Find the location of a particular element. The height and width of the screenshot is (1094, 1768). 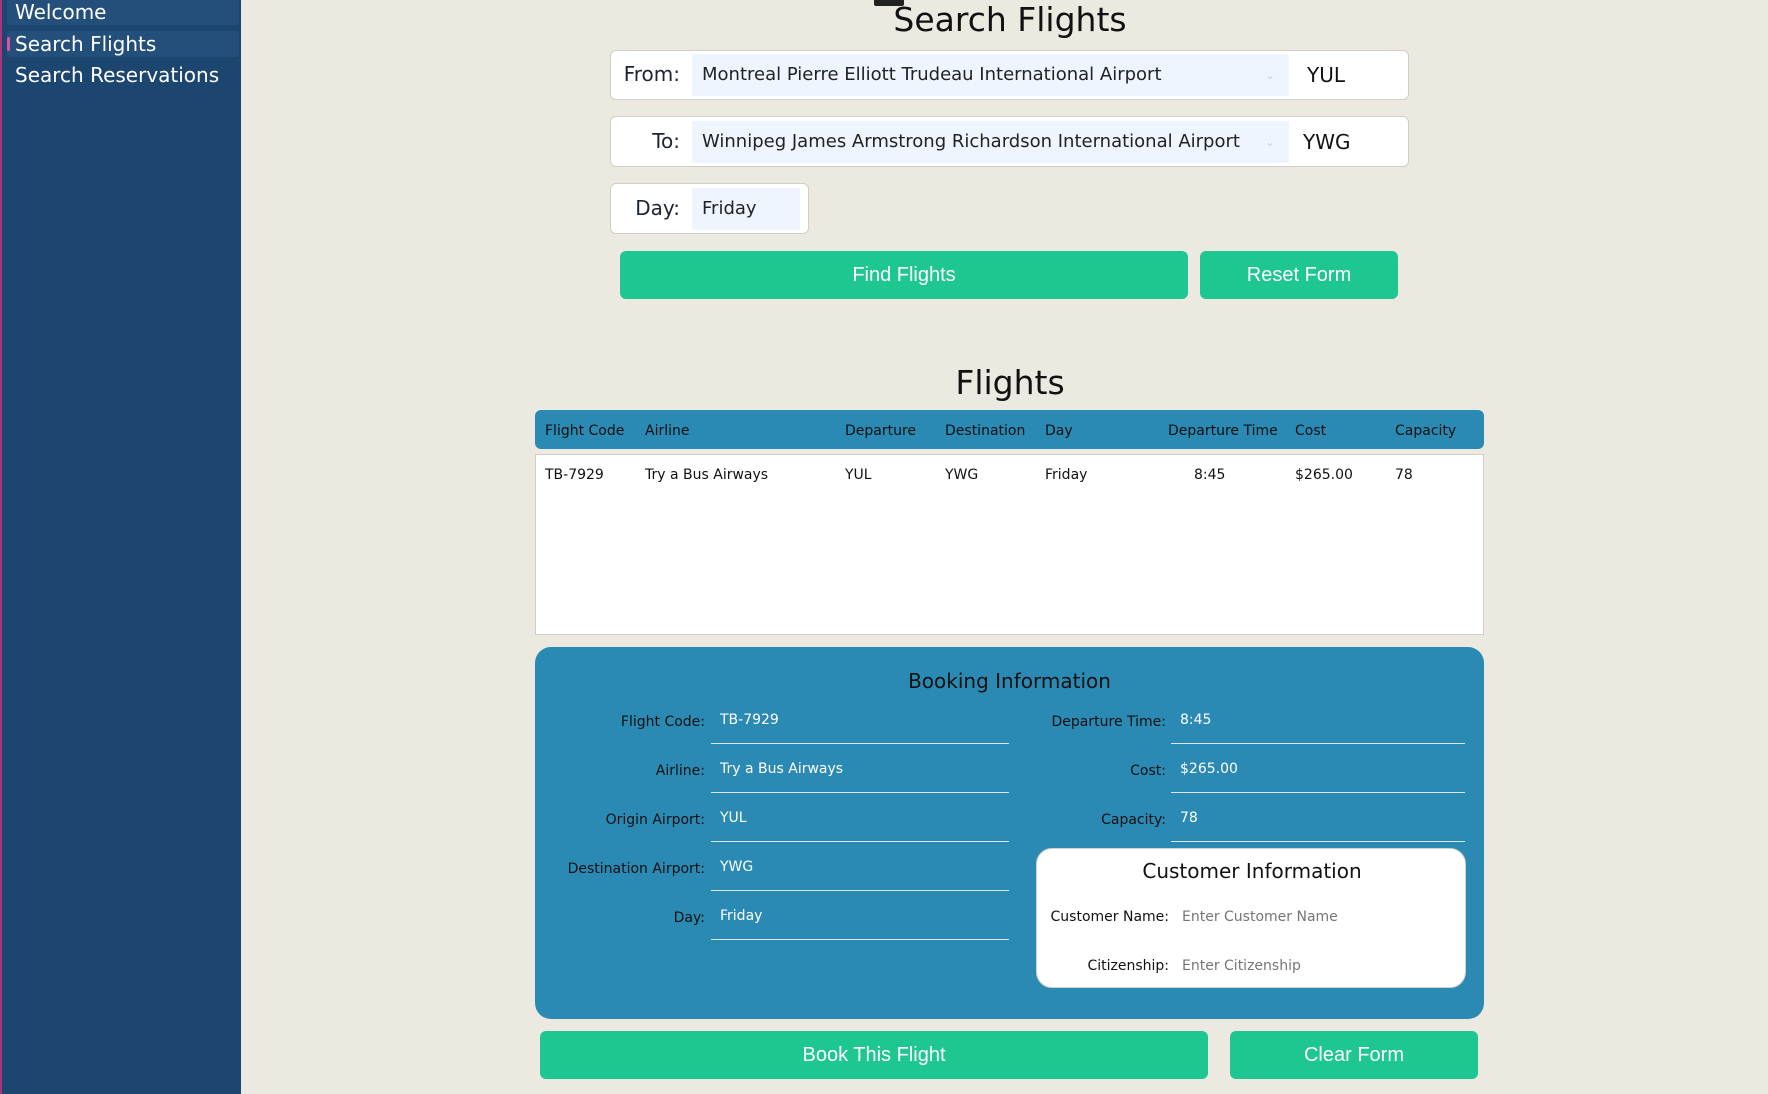

sidebar-item-search-reservations: Search Reservations is located at coordinates (123, 75).